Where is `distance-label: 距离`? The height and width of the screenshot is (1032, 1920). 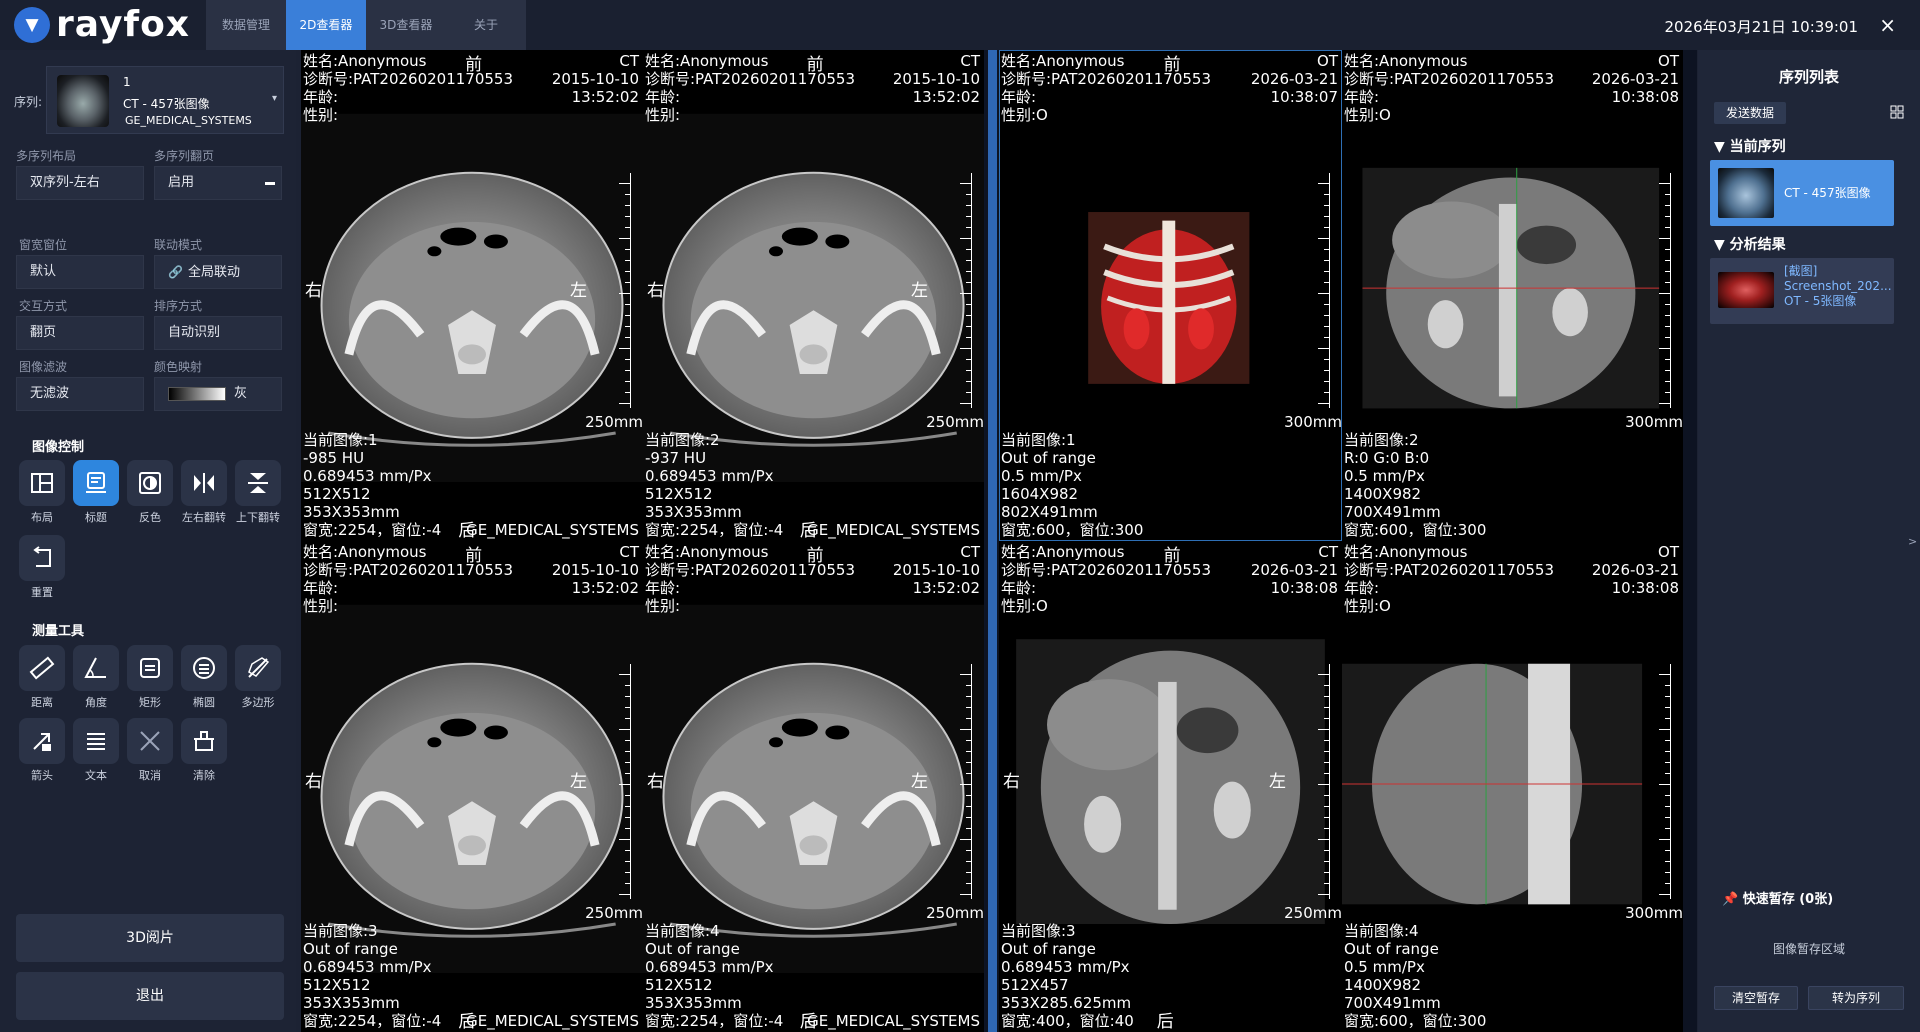
distance-label: 距离 is located at coordinates (42, 702).